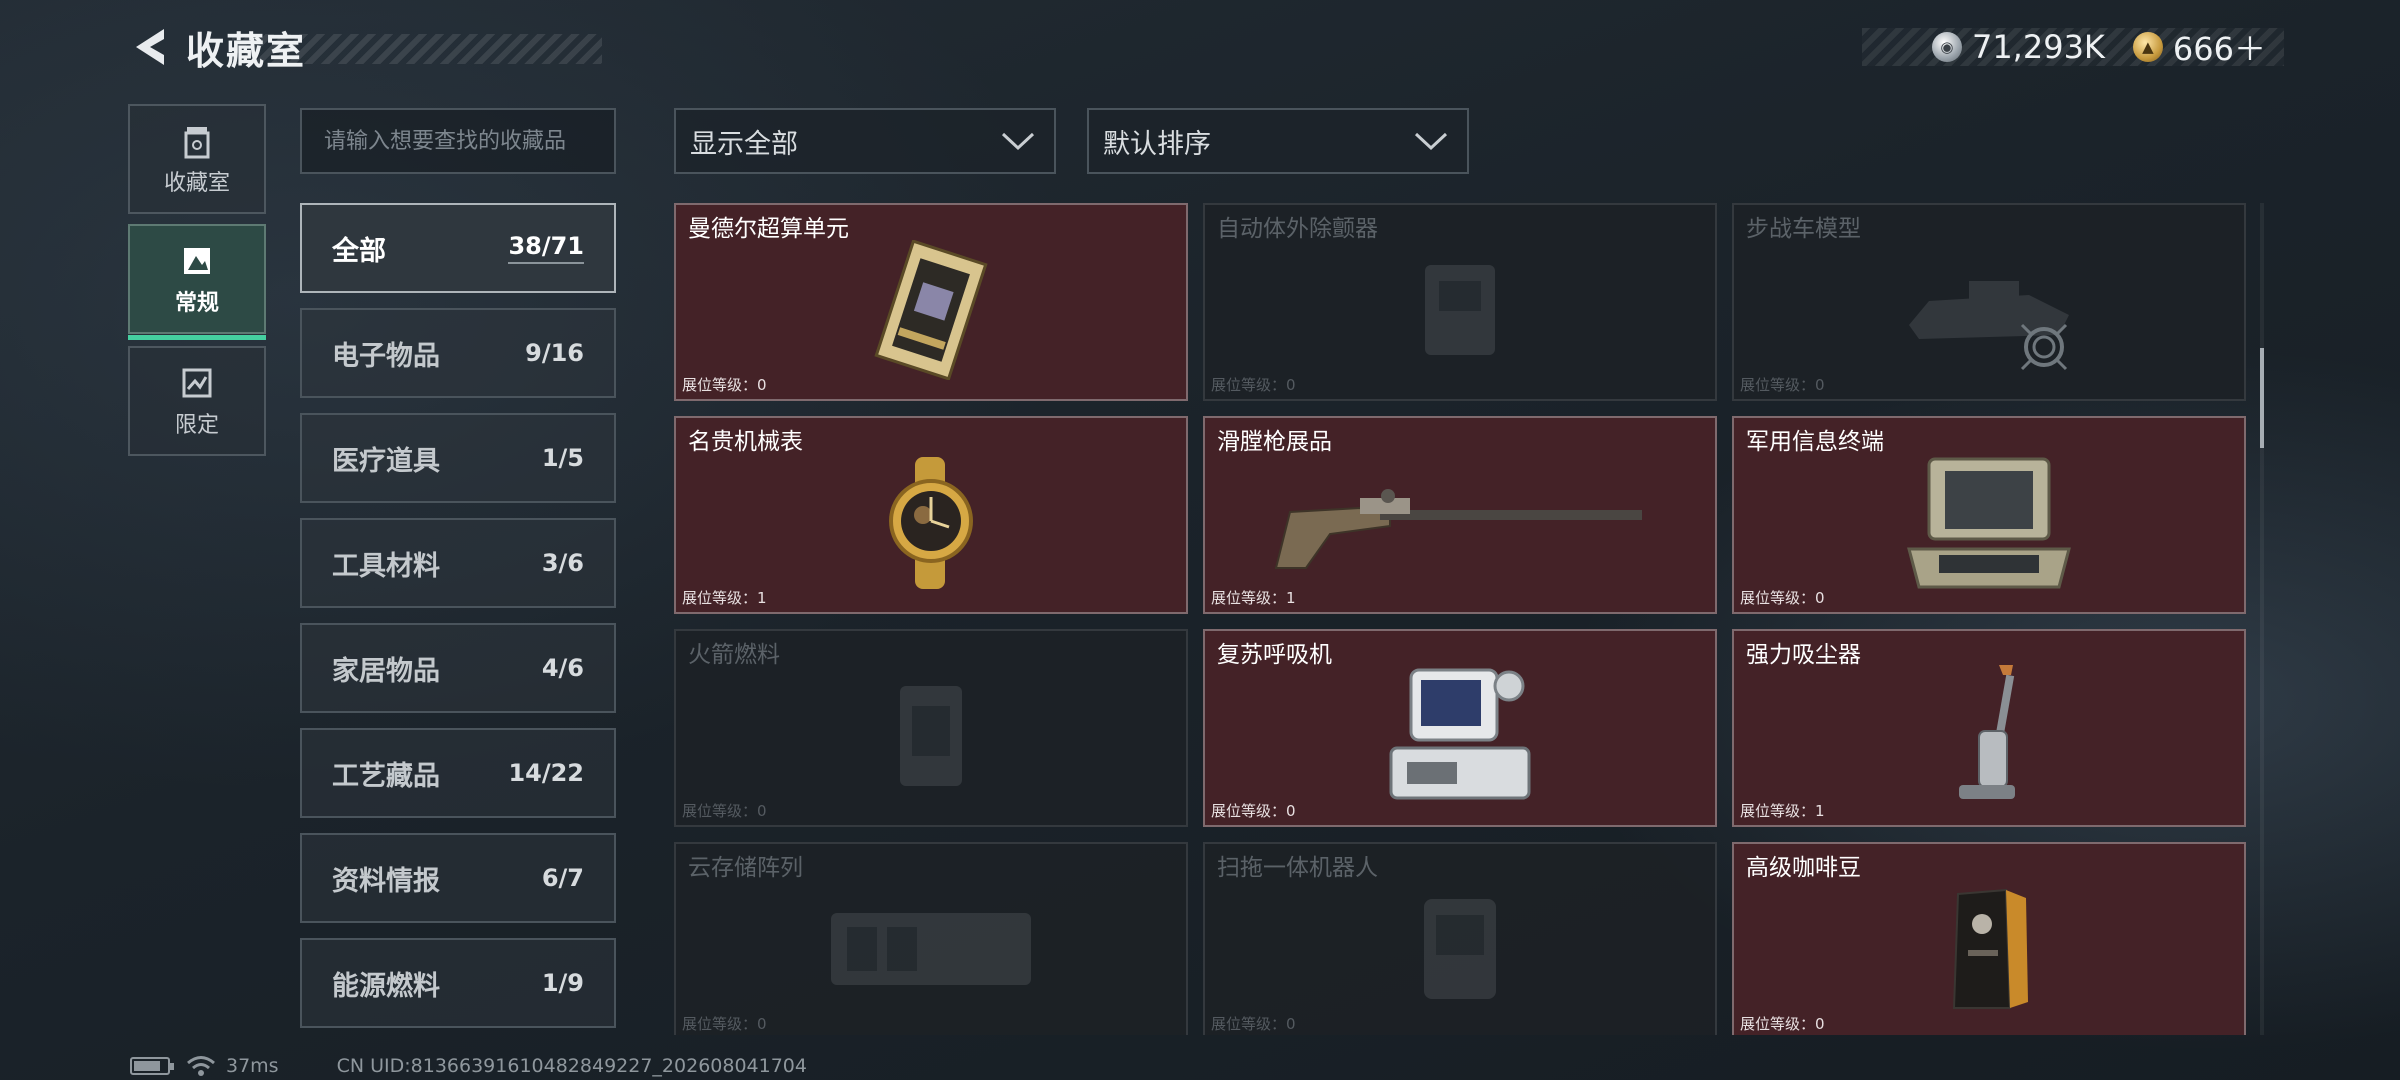 The image size is (2400, 1080). I want to click on silver-coin-icon: ◉, so click(1946, 47).